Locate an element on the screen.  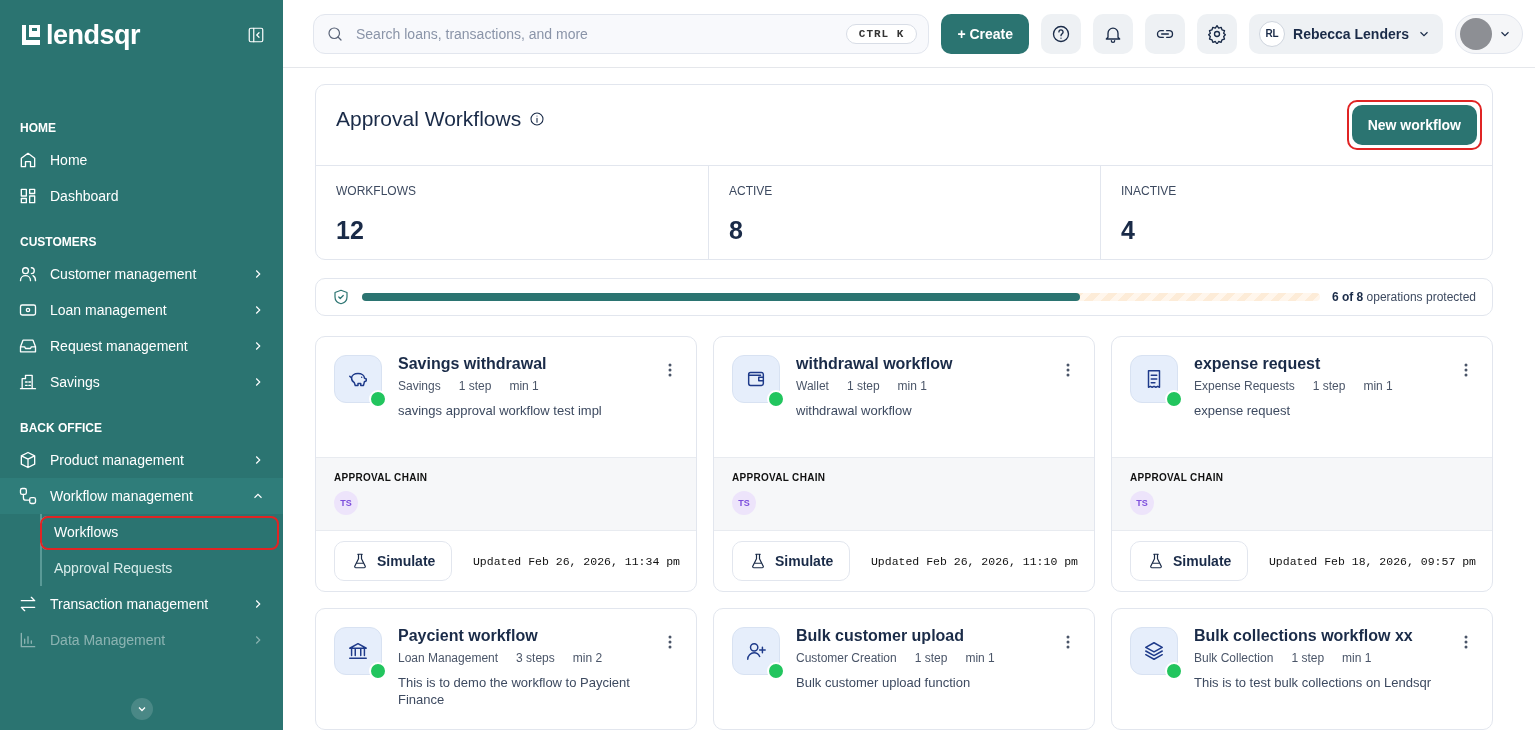
nav-item: Request management is located at coordinates (141, 346).